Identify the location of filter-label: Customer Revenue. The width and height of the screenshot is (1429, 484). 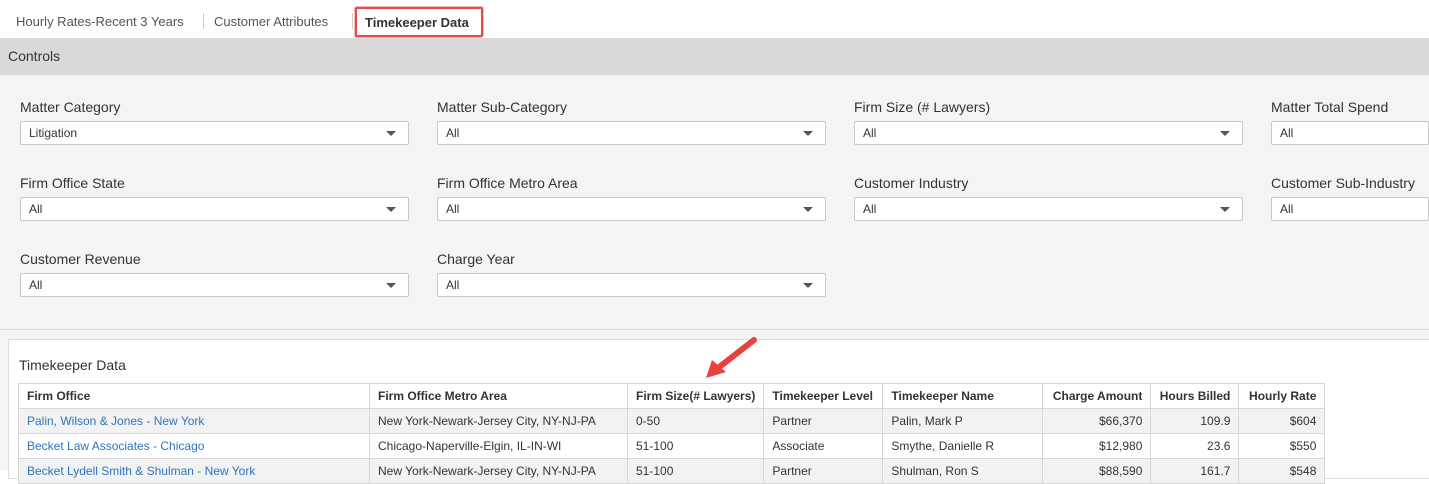
(80, 259).